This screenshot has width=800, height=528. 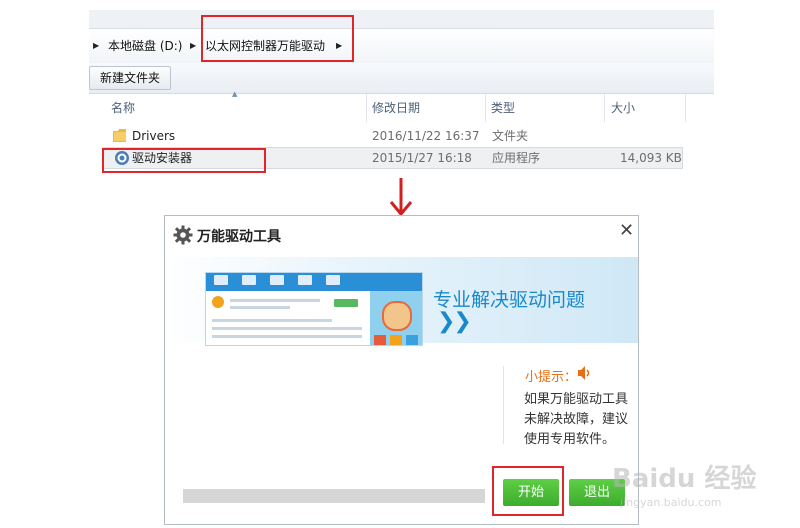 I want to click on column-header-size: 大小, so click(x=623, y=108).